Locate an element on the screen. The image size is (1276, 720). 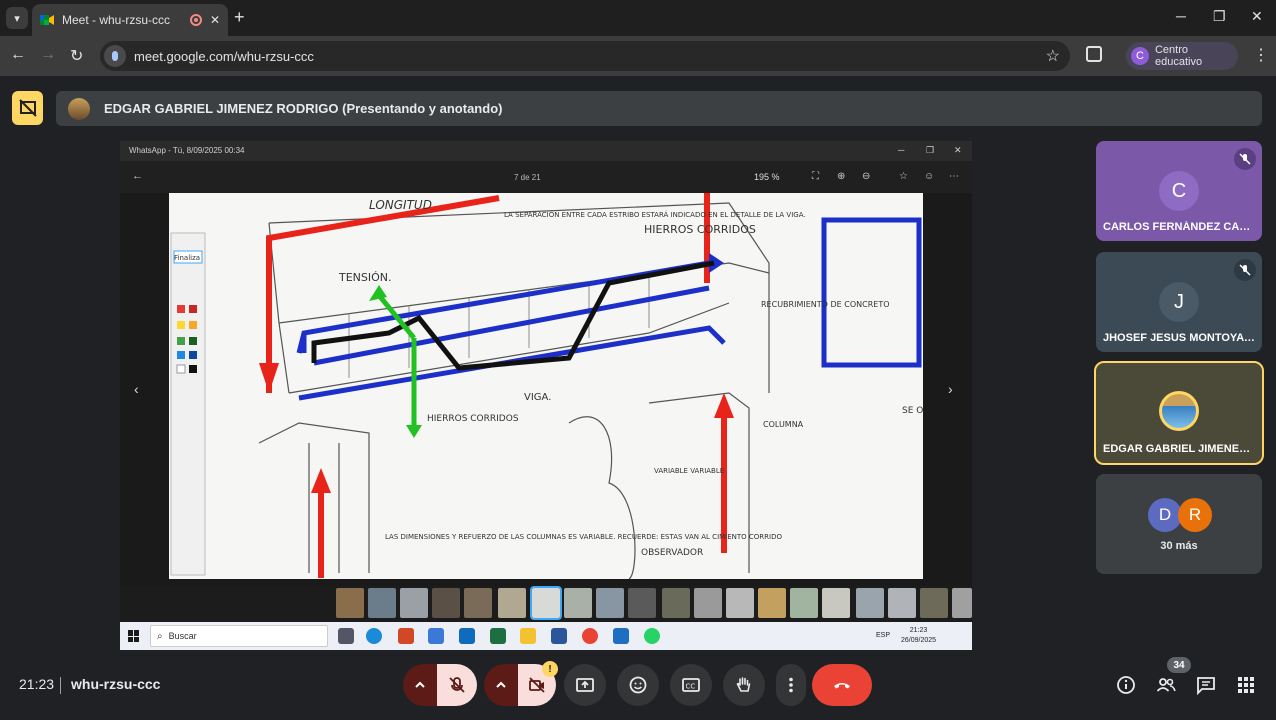
activities-icon is located at coordinates (1246, 685).